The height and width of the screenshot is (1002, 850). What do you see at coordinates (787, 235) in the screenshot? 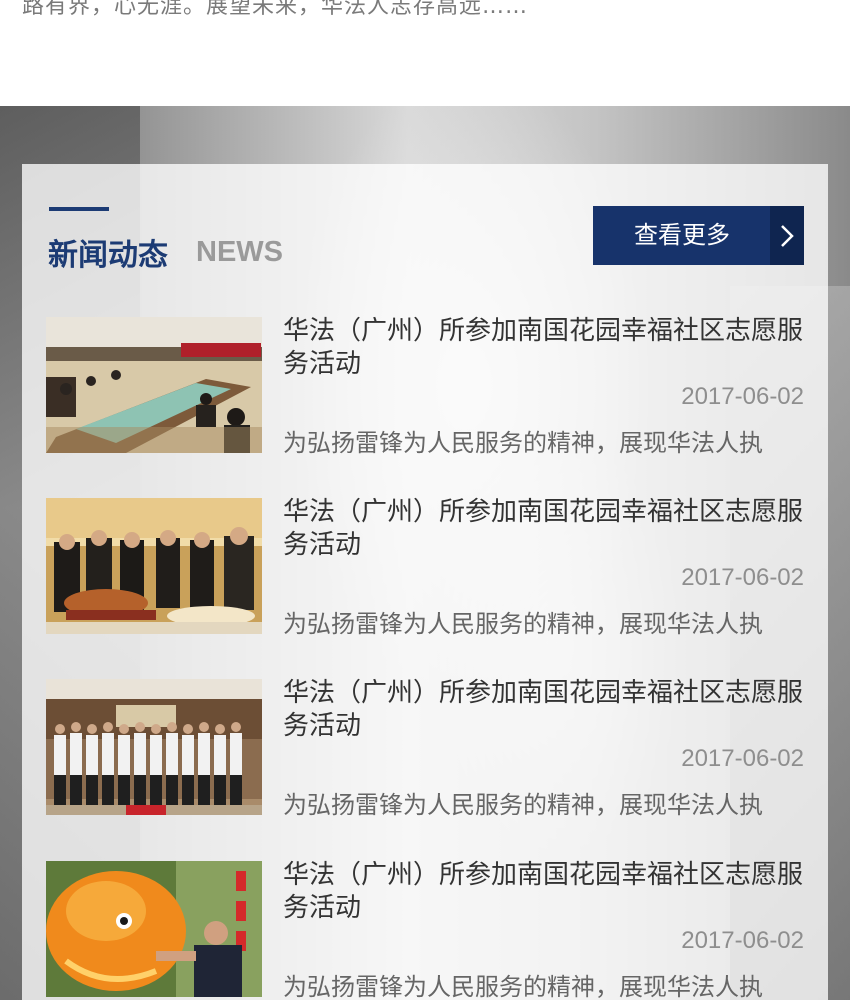
I see `chevron-right-icon` at bounding box center [787, 235].